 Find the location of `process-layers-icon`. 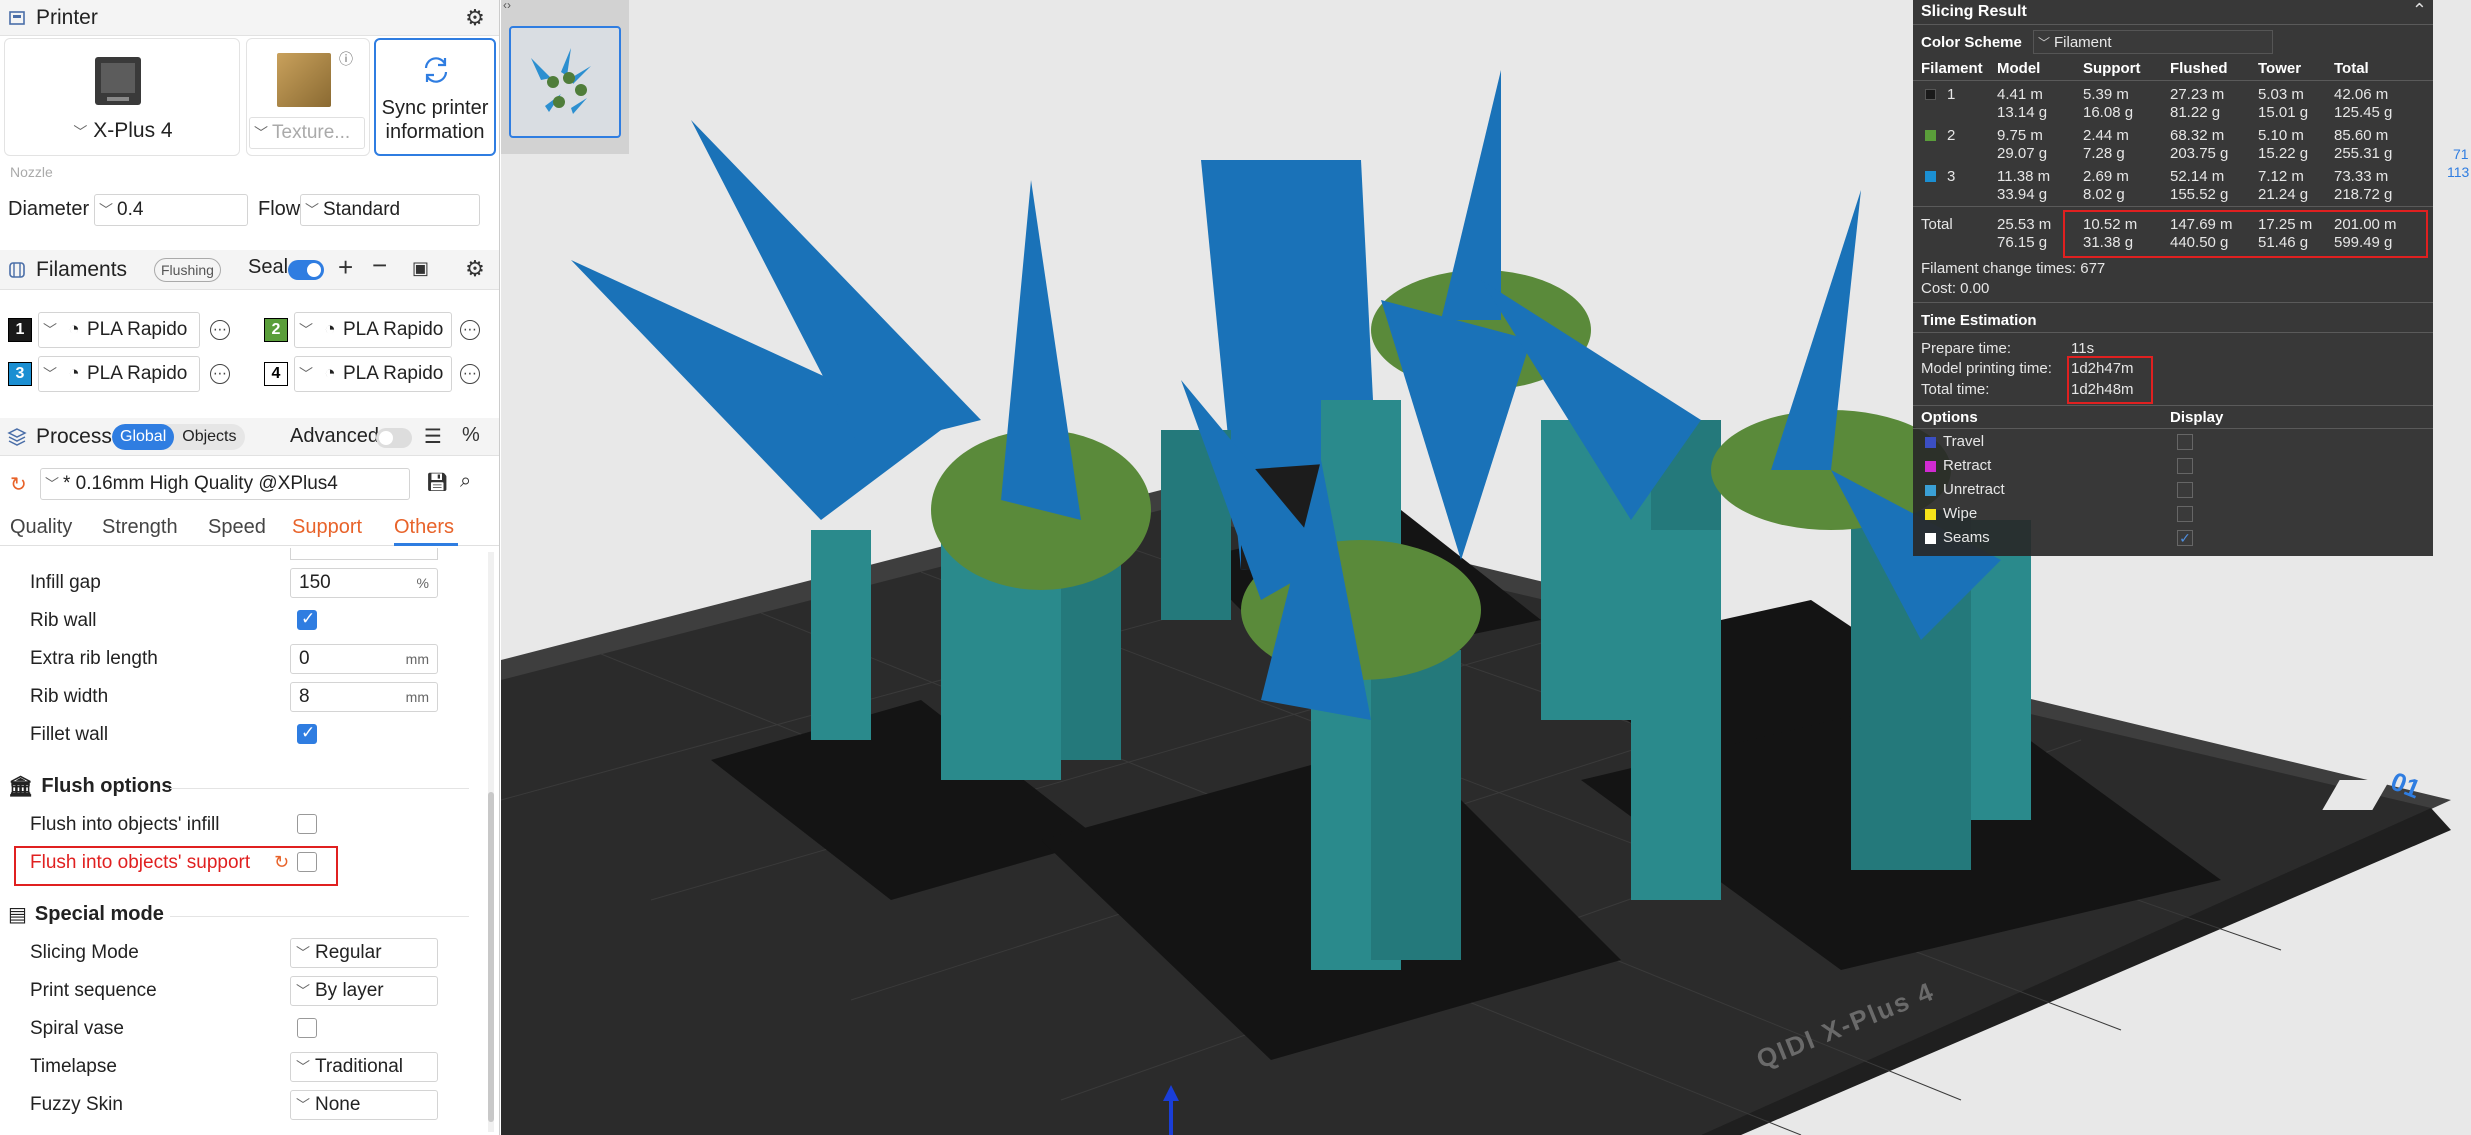

process-layers-icon is located at coordinates (17, 437).